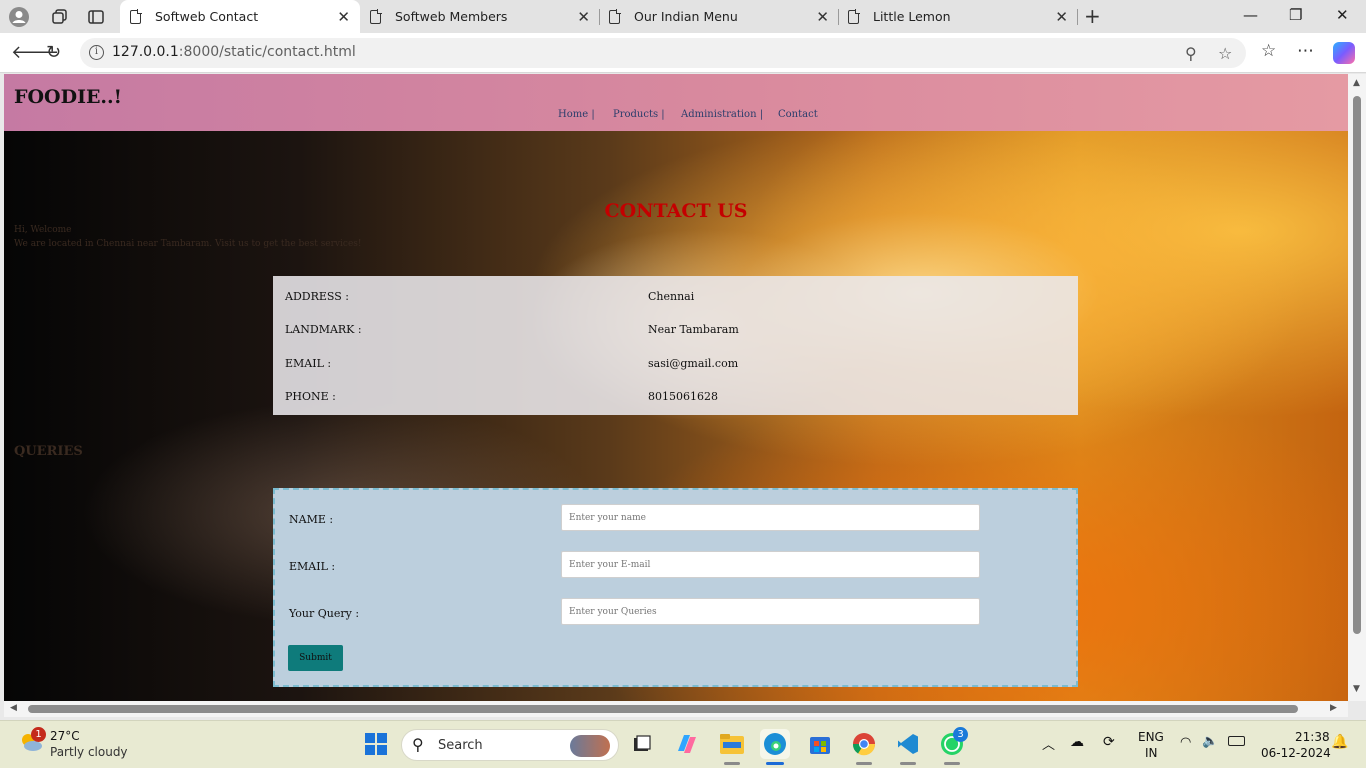  I want to click on submit-button: Submit, so click(315, 658).